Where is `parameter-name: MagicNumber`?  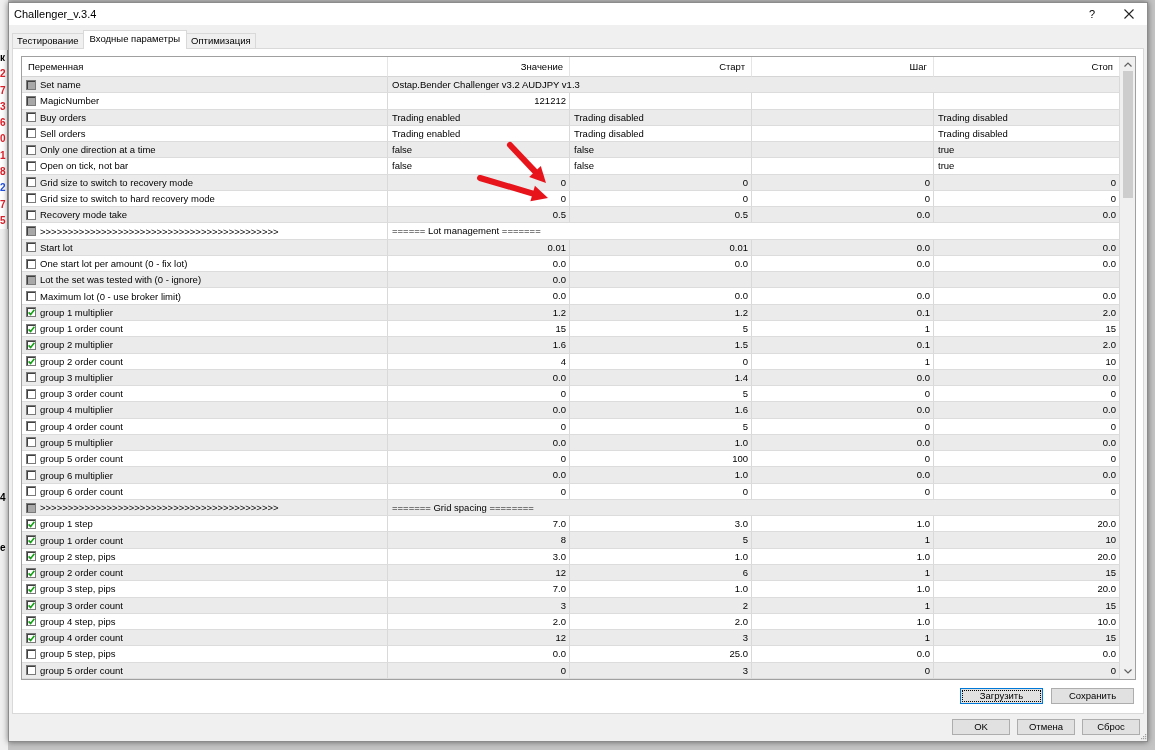
parameter-name: MagicNumber is located at coordinates (70, 101).